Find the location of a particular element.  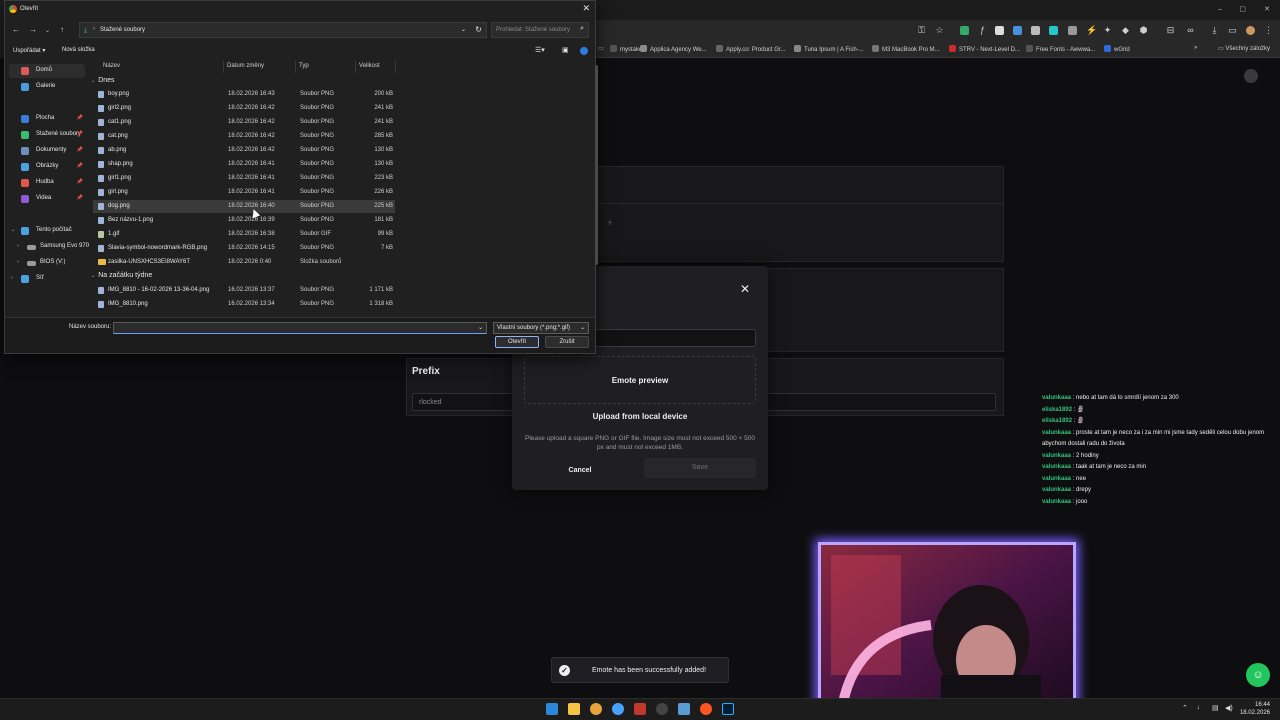

sidebar-item-desktop: Plocha 📌 is located at coordinates (47, 119).